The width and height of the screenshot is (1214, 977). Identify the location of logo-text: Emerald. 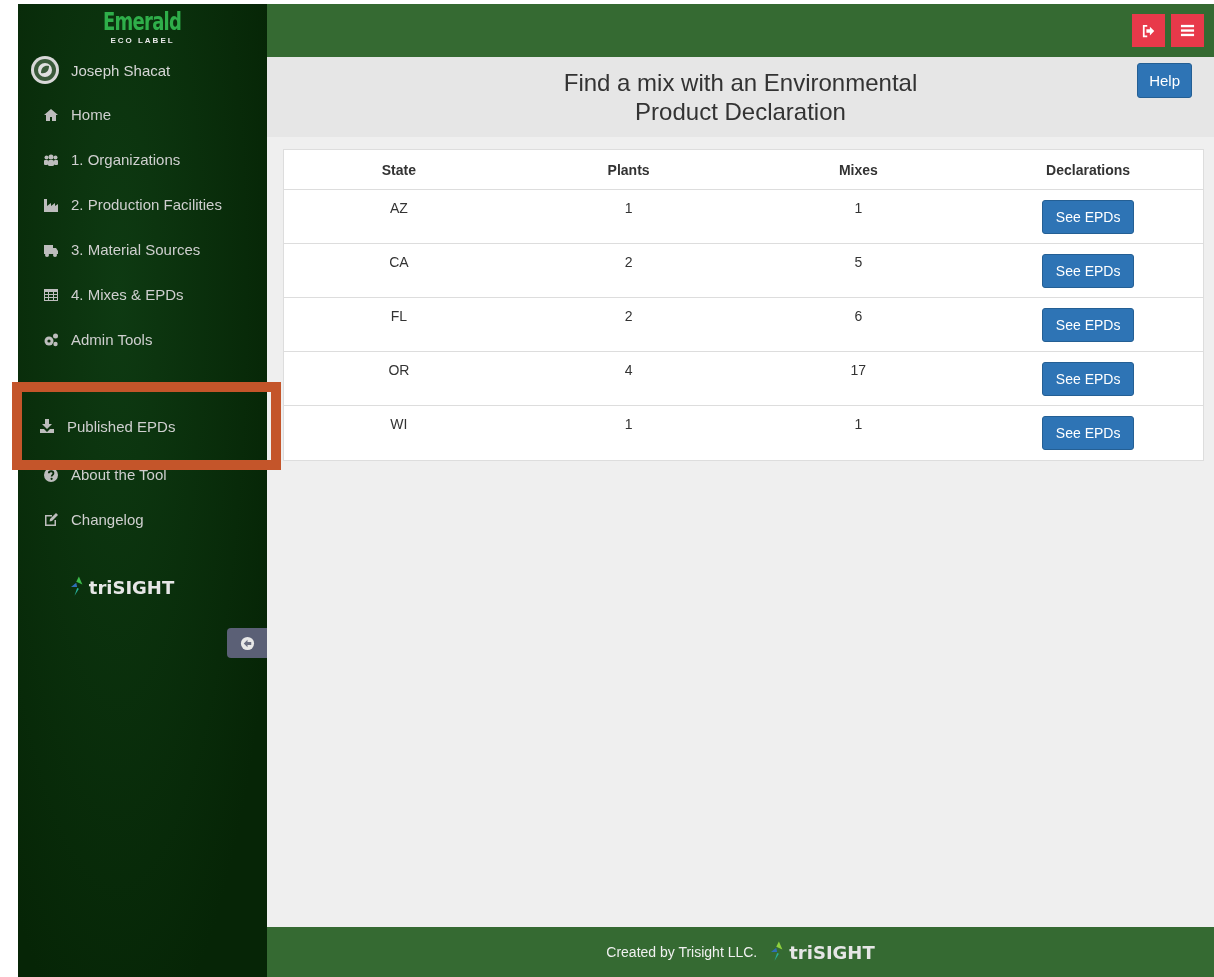
(142, 22).